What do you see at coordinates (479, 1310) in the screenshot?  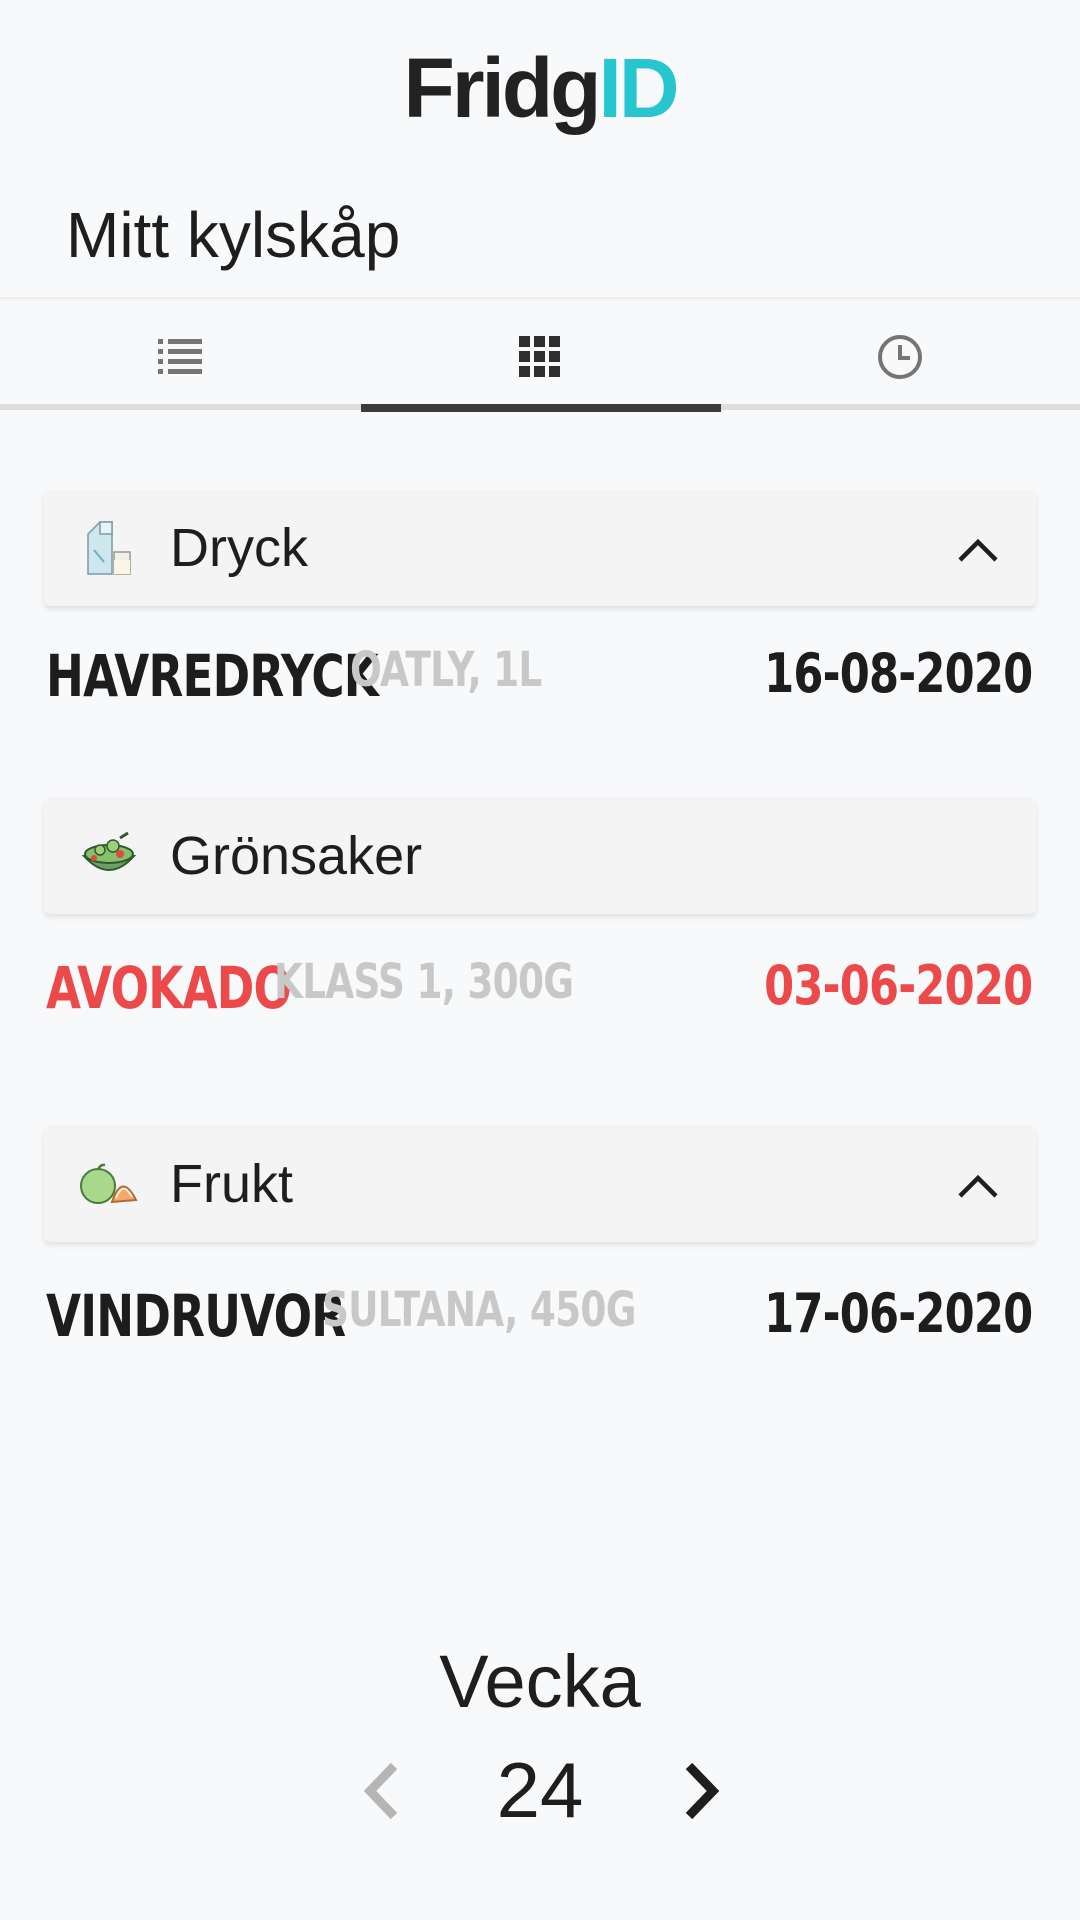 I see `item-description: SULTANA, 450G` at bounding box center [479, 1310].